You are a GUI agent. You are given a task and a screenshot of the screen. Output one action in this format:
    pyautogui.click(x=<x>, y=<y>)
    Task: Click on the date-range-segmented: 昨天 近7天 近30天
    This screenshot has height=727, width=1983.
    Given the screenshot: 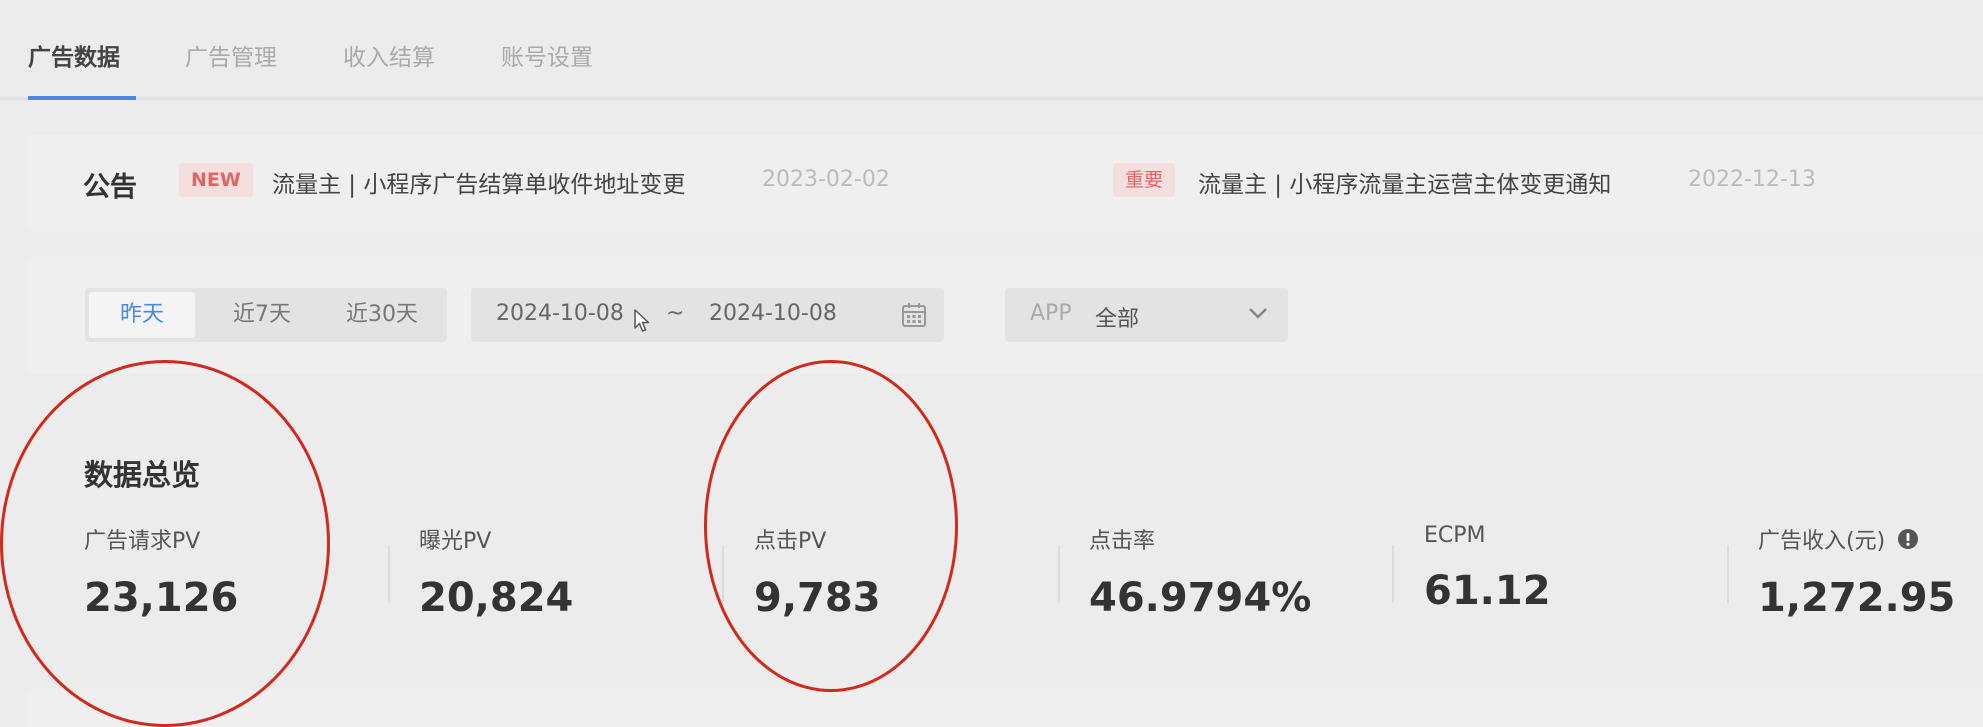 What is the action you would take?
    pyautogui.click(x=266, y=315)
    